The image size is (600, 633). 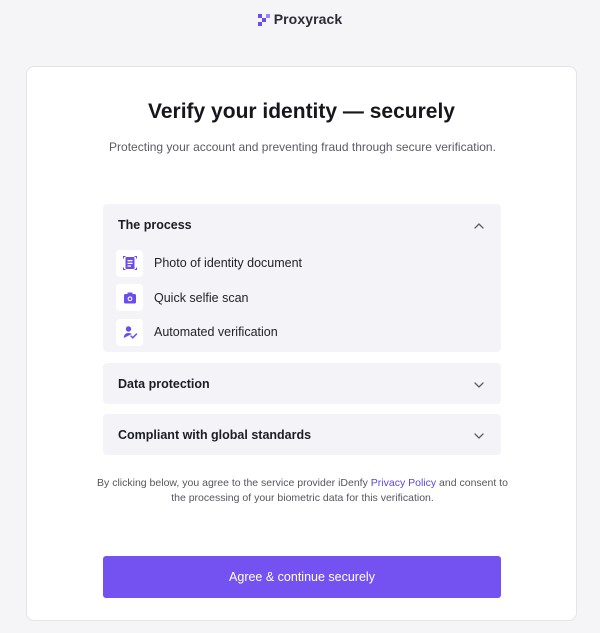 What do you see at coordinates (201, 297) in the screenshot?
I see `process-item-label: Quick selfie scan` at bounding box center [201, 297].